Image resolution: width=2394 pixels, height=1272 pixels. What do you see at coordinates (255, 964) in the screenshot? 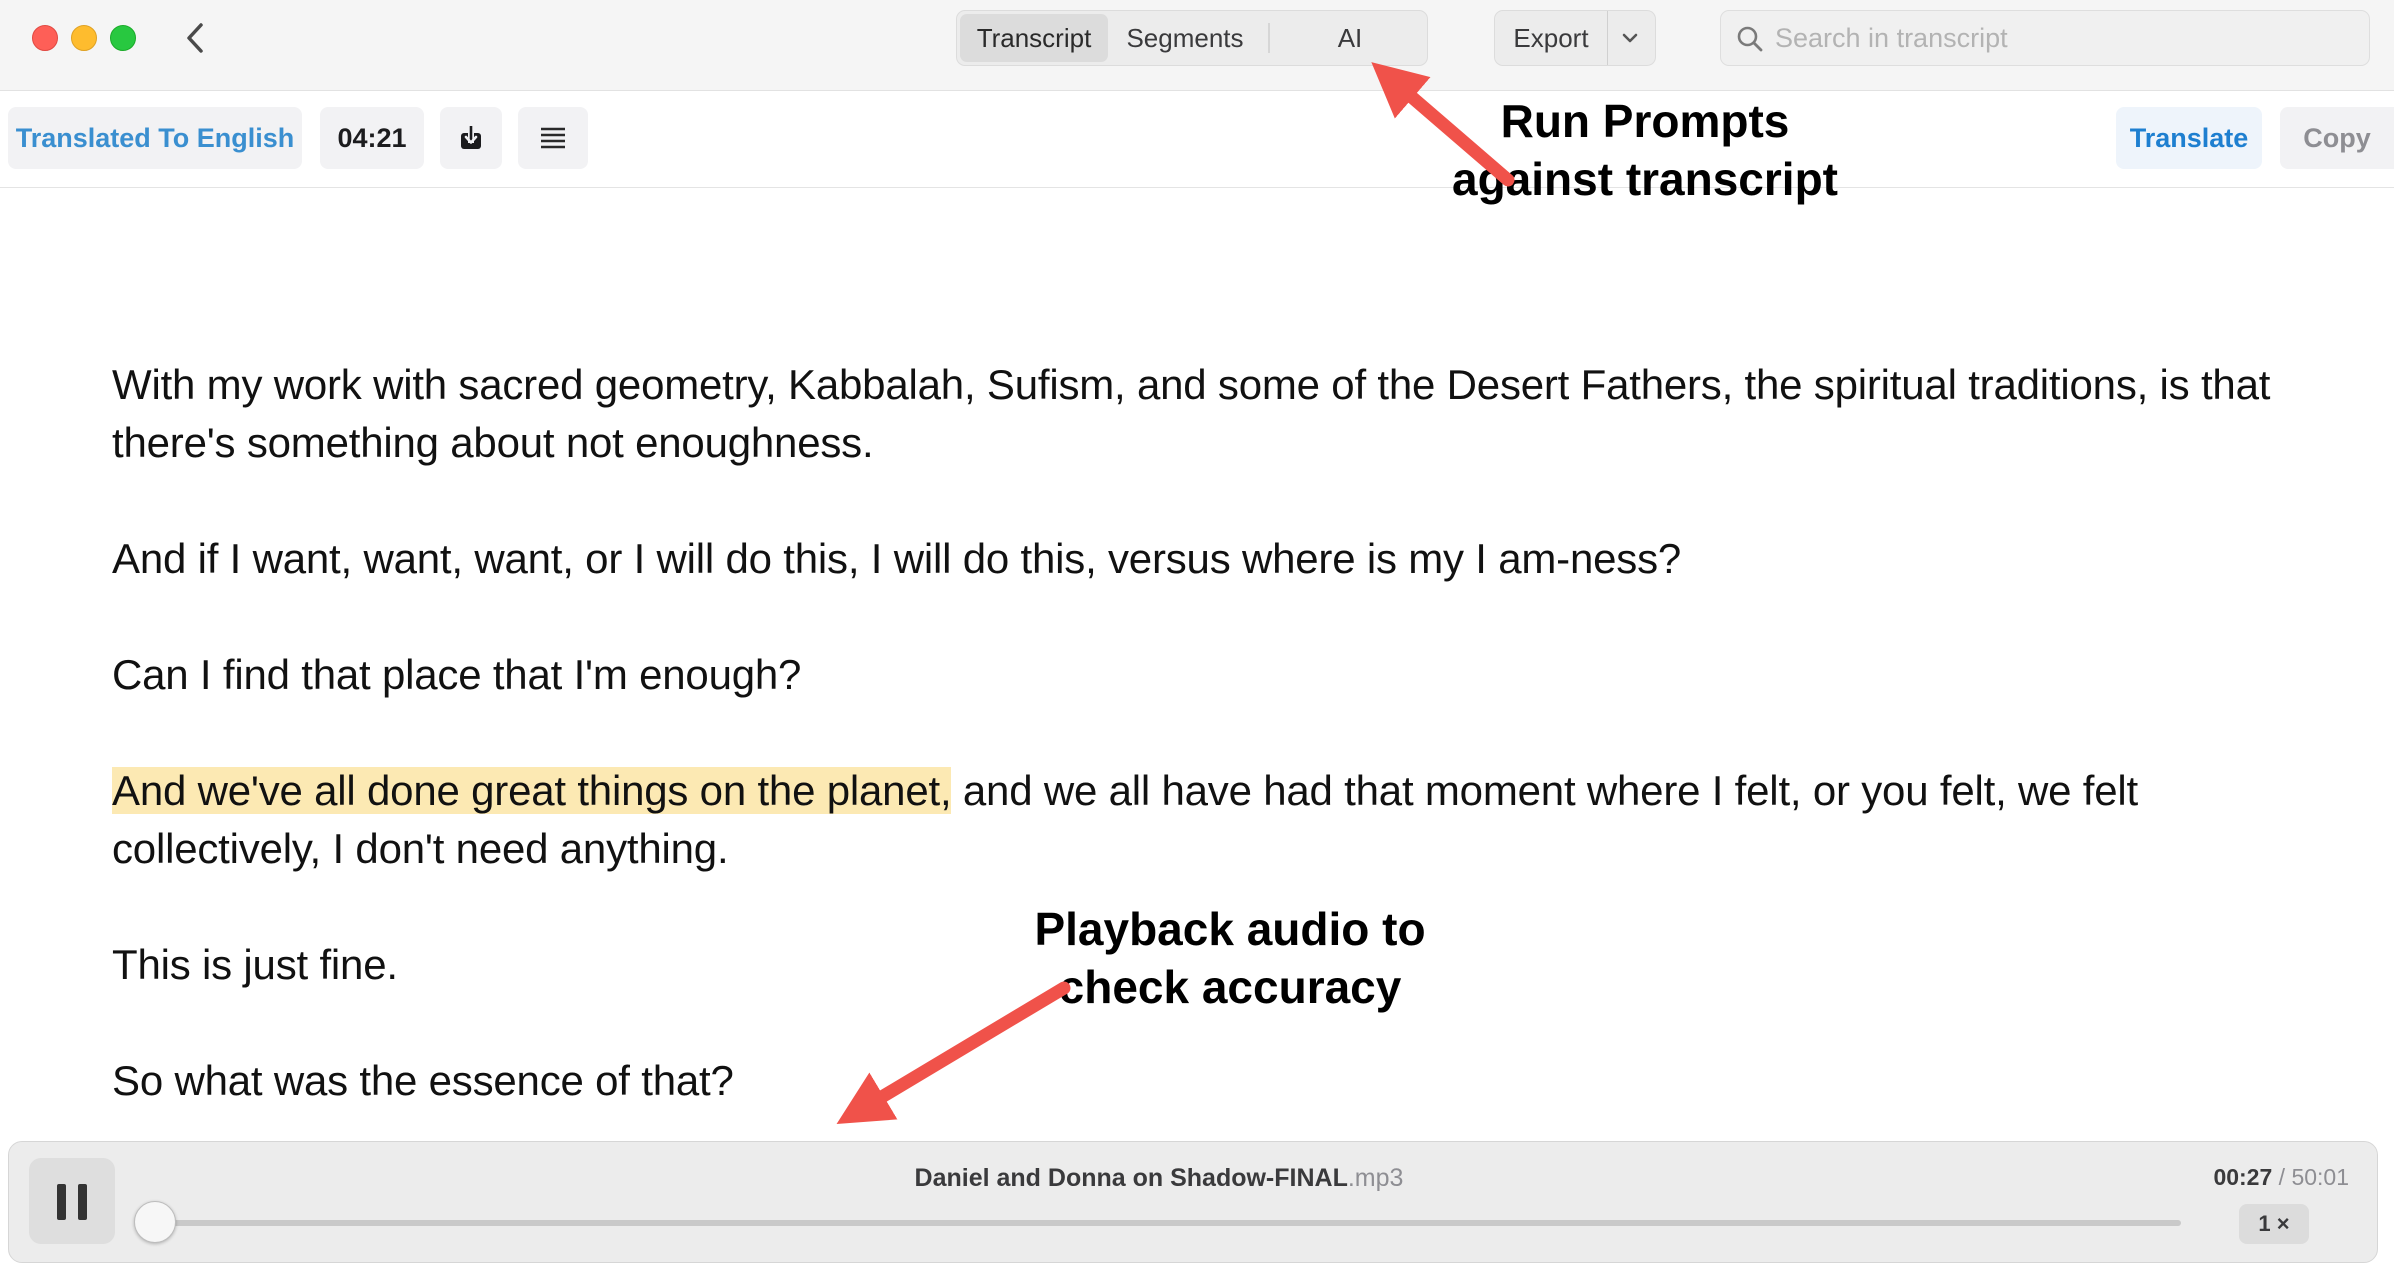
I see `paragraph-text: This is just fine.` at bounding box center [255, 964].